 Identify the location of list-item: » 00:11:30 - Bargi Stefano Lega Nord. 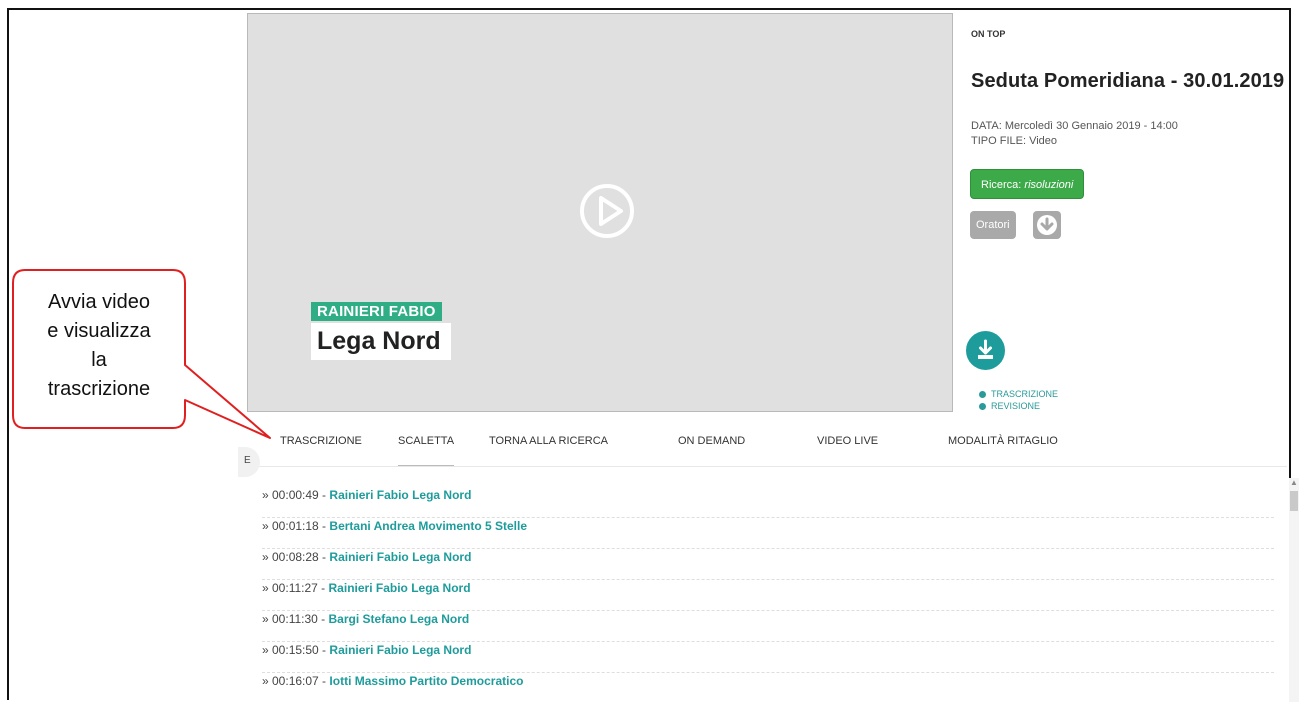
(768, 627).